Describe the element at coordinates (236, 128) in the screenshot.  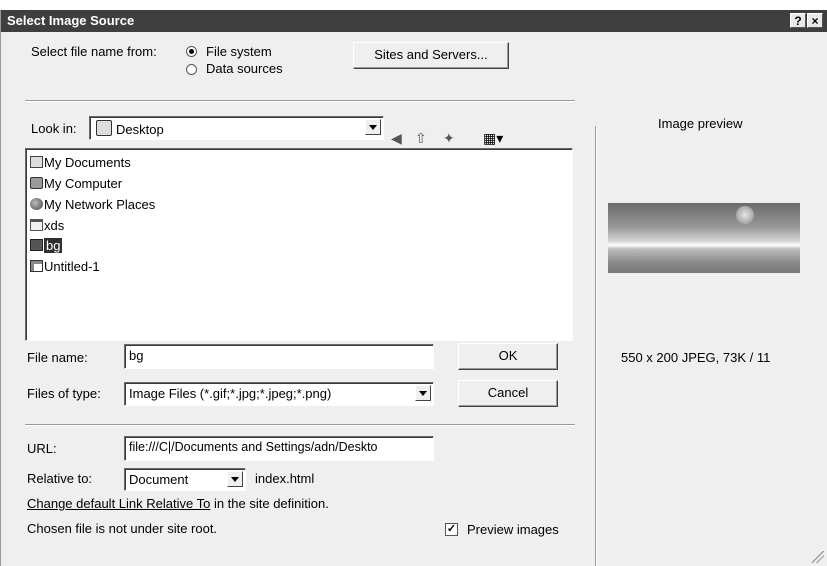
I see `look-in-combo: Desktop` at that location.